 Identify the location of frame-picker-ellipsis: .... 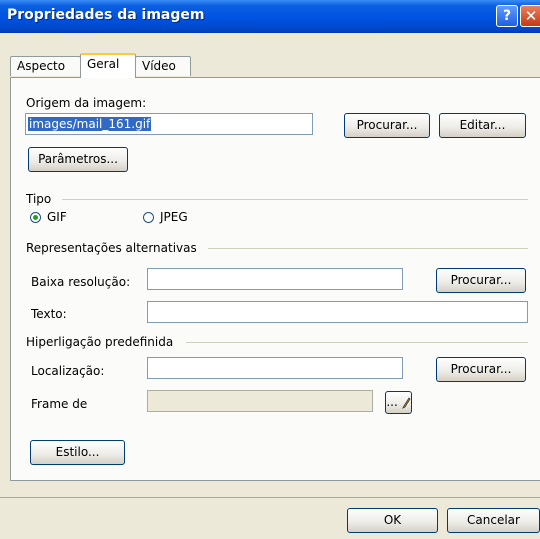
(392, 402).